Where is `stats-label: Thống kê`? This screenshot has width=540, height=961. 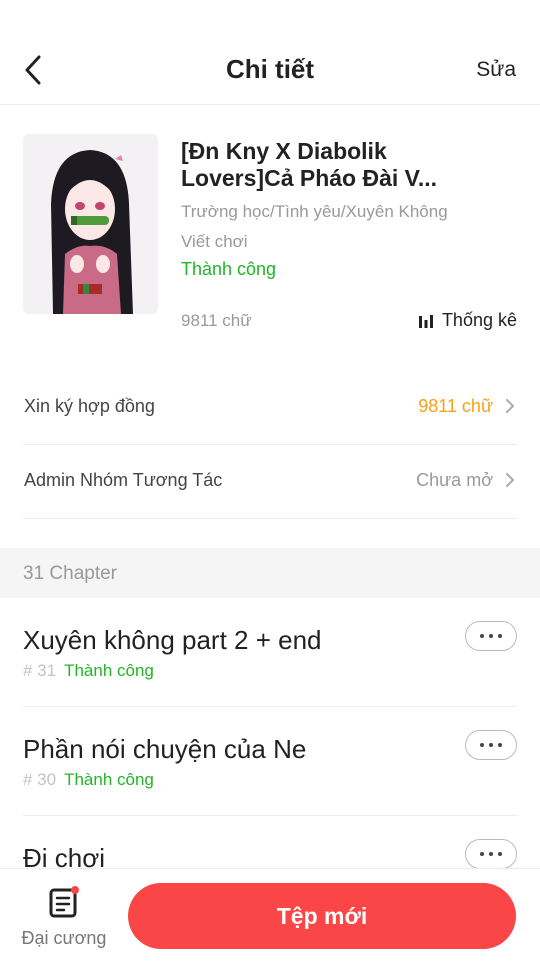 stats-label: Thống kê is located at coordinates (479, 320).